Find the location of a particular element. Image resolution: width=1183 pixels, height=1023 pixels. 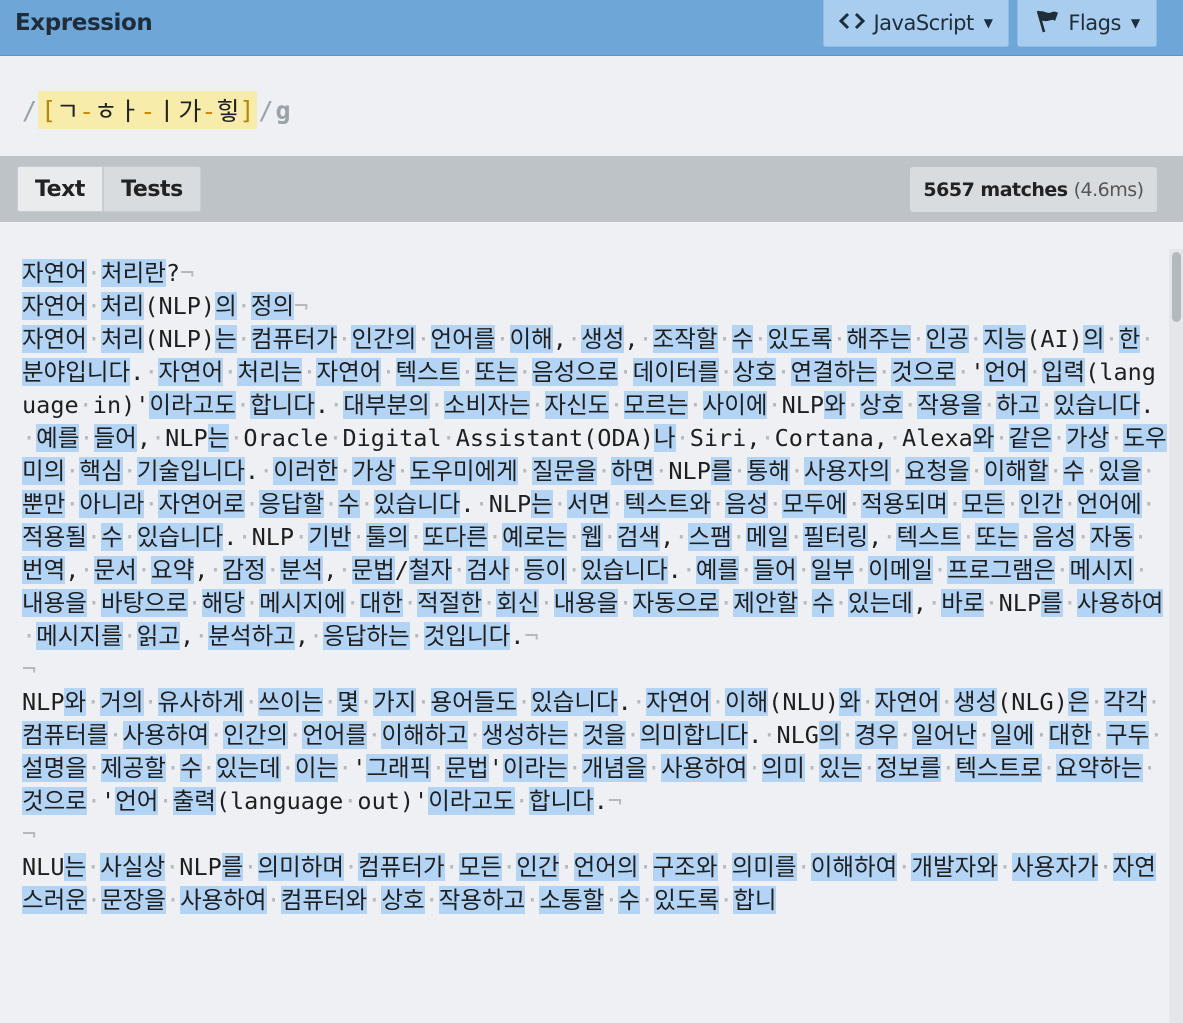

match-highlight: 스팸 is located at coordinates (710, 537).